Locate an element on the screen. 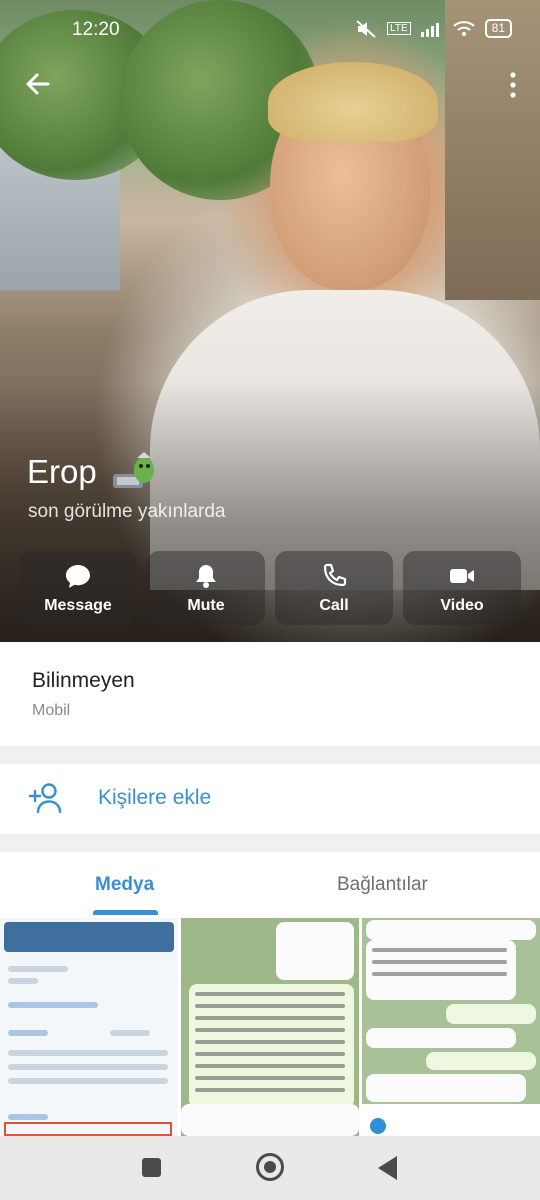 This screenshot has height=1200, width=540. tab-media: Medya is located at coordinates (124, 885).